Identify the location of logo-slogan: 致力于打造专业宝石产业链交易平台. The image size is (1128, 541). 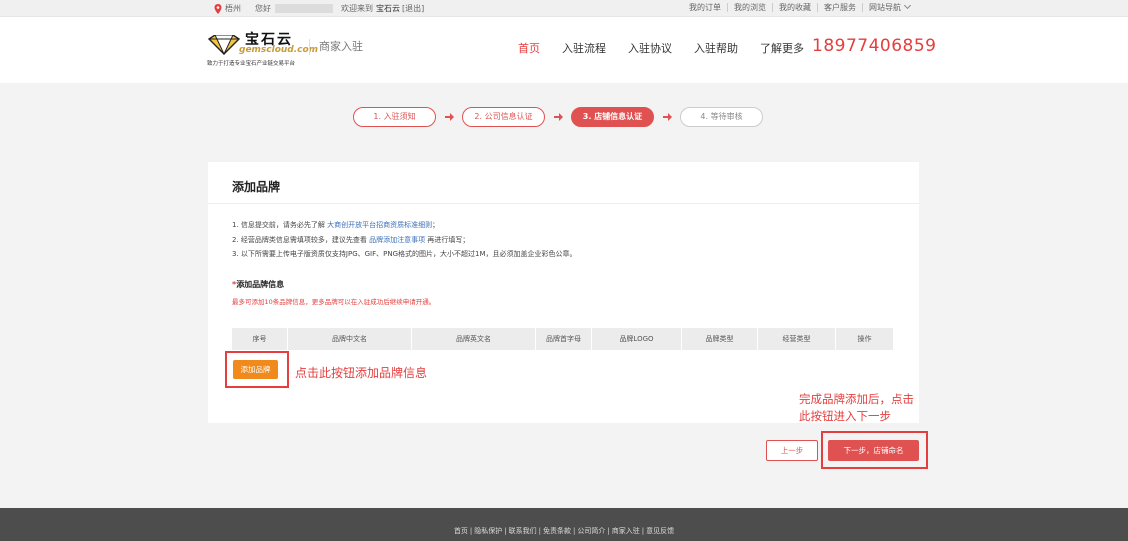
(251, 64).